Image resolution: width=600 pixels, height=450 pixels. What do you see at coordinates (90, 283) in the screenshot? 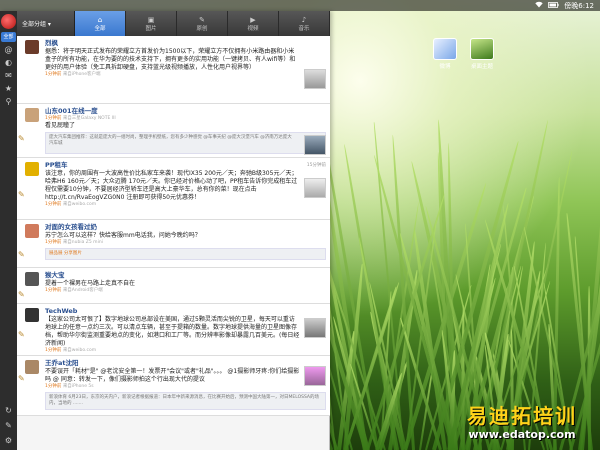
I see `post-text: 提着一个裸男在马路上走真不自在` at bounding box center [90, 283].